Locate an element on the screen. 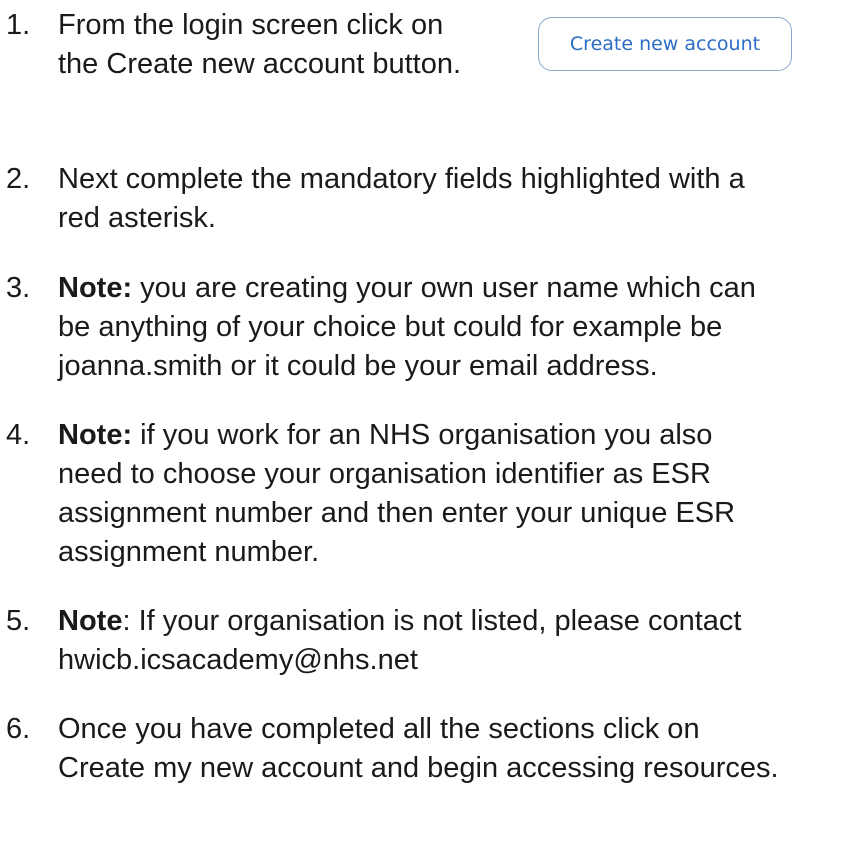 This screenshot has height=843, width=852. step-line: assignment number. is located at coordinates (189, 552).